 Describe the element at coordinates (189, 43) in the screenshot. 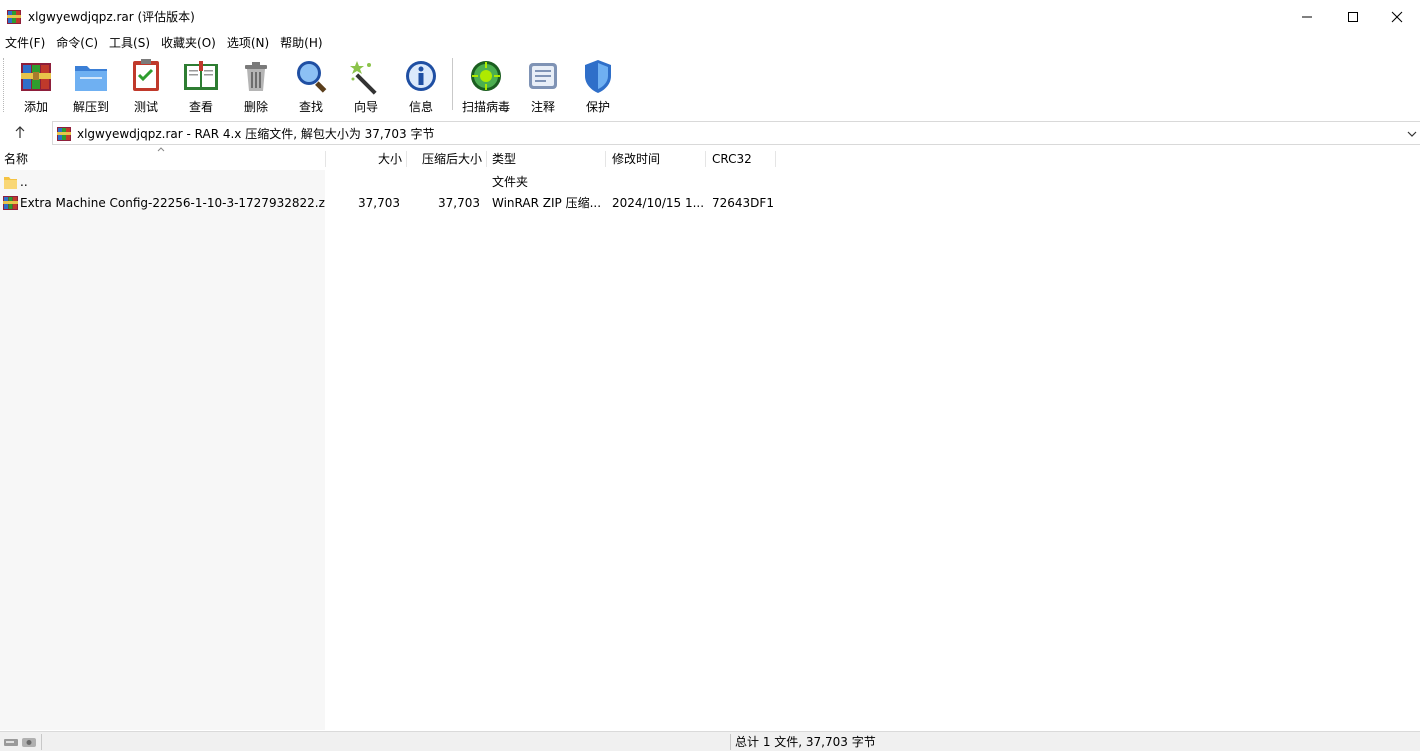

I see `menu-favorites: 收藏夹(O)` at that location.